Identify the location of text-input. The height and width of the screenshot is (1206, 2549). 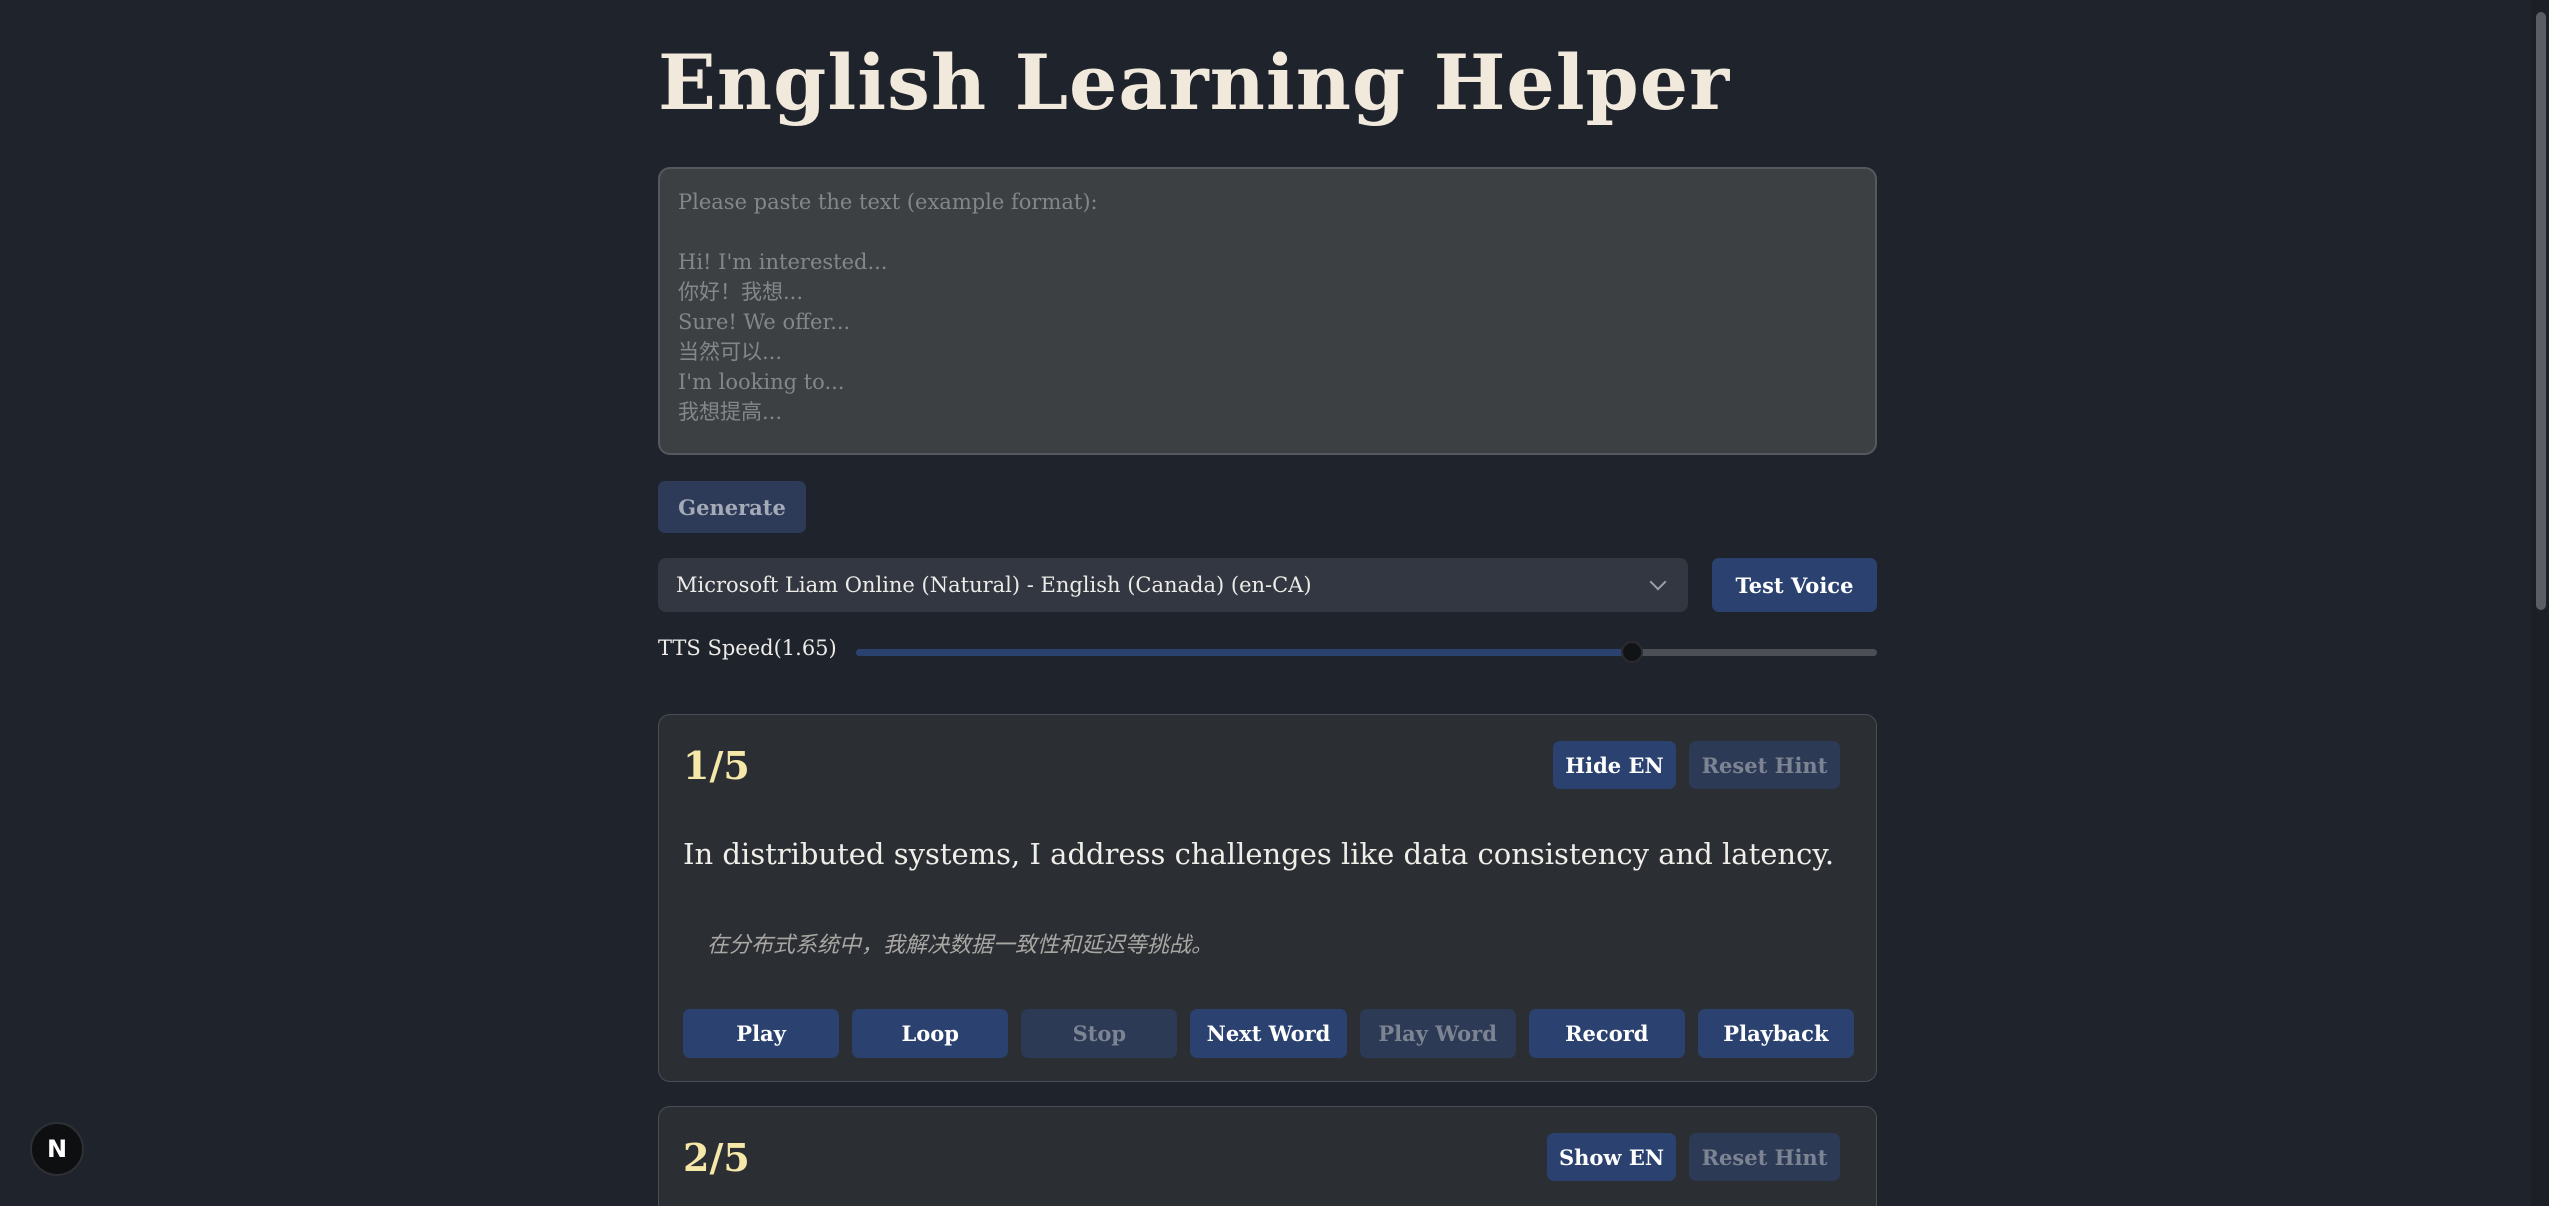
(1267, 311).